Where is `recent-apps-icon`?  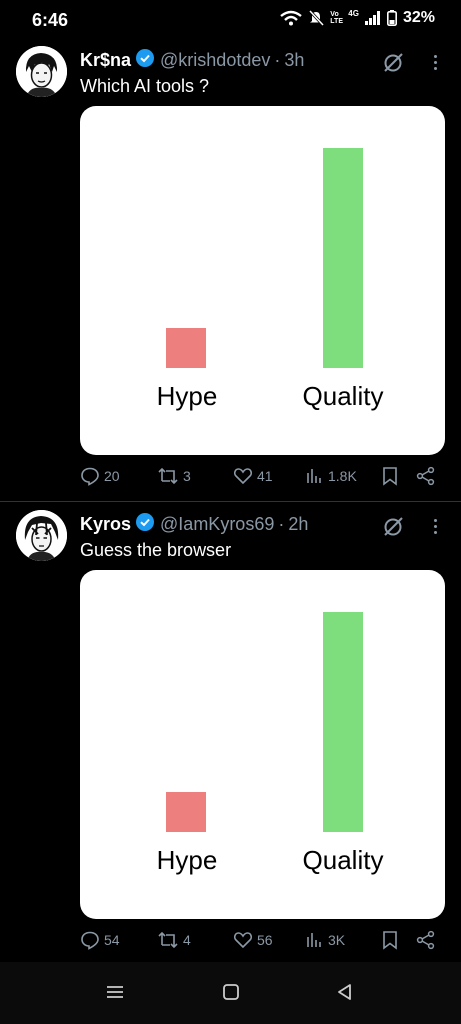
recent-apps-icon is located at coordinates (115, 994).